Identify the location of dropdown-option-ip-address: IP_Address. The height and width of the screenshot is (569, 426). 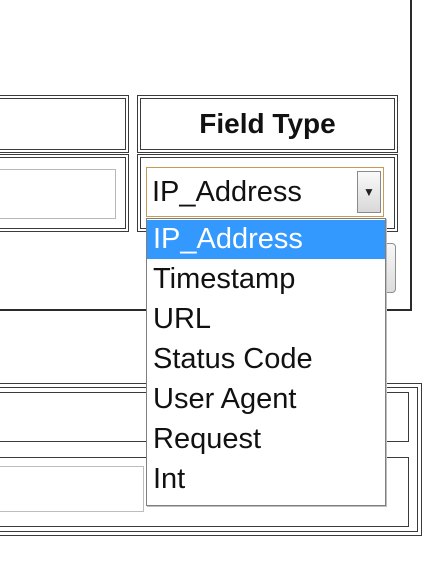
(266, 239).